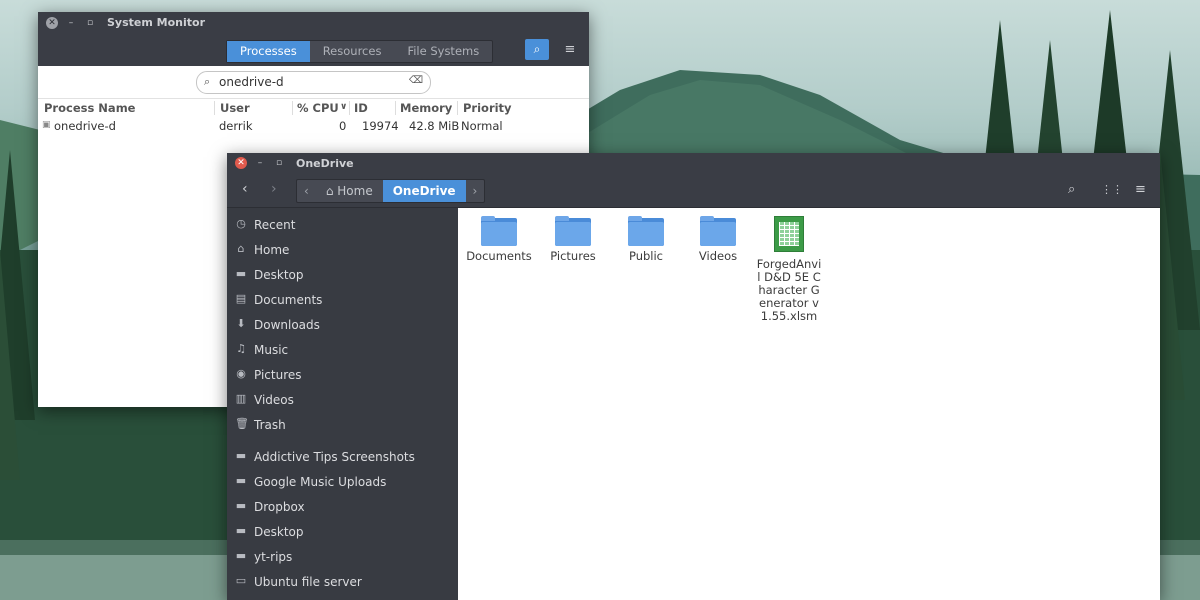 This screenshot has width=1200, height=600. Describe the element at coordinates (426, 108) in the screenshot. I see `column-memory: Memory` at that location.